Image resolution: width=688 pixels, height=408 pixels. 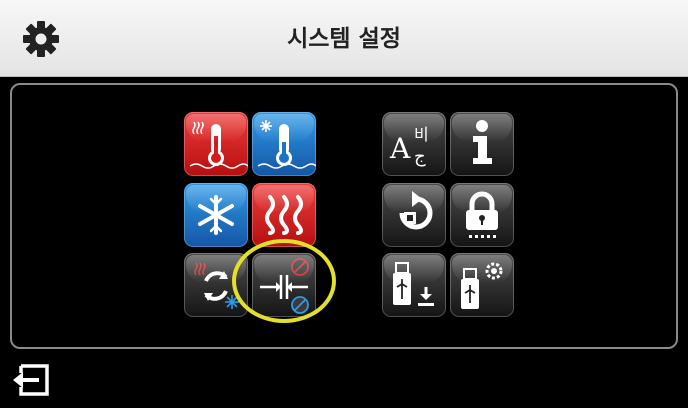 I want to click on selection-highlight, so click(x=284, y=281).